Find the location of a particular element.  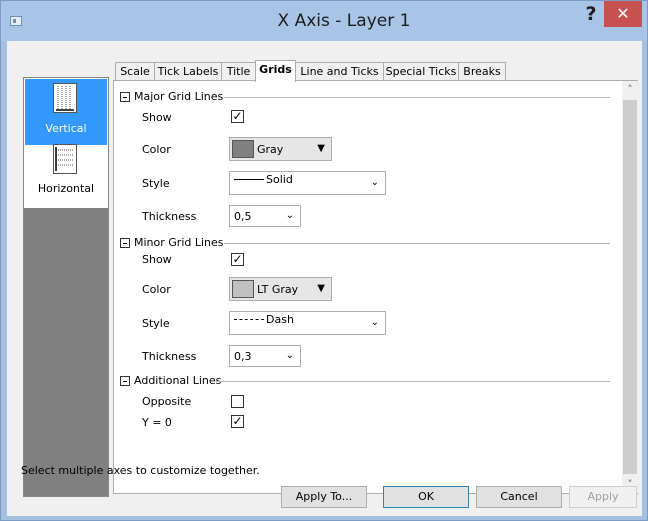

vertical-scrollbar: ˄ ˅ is located at coordinates (630, 287).